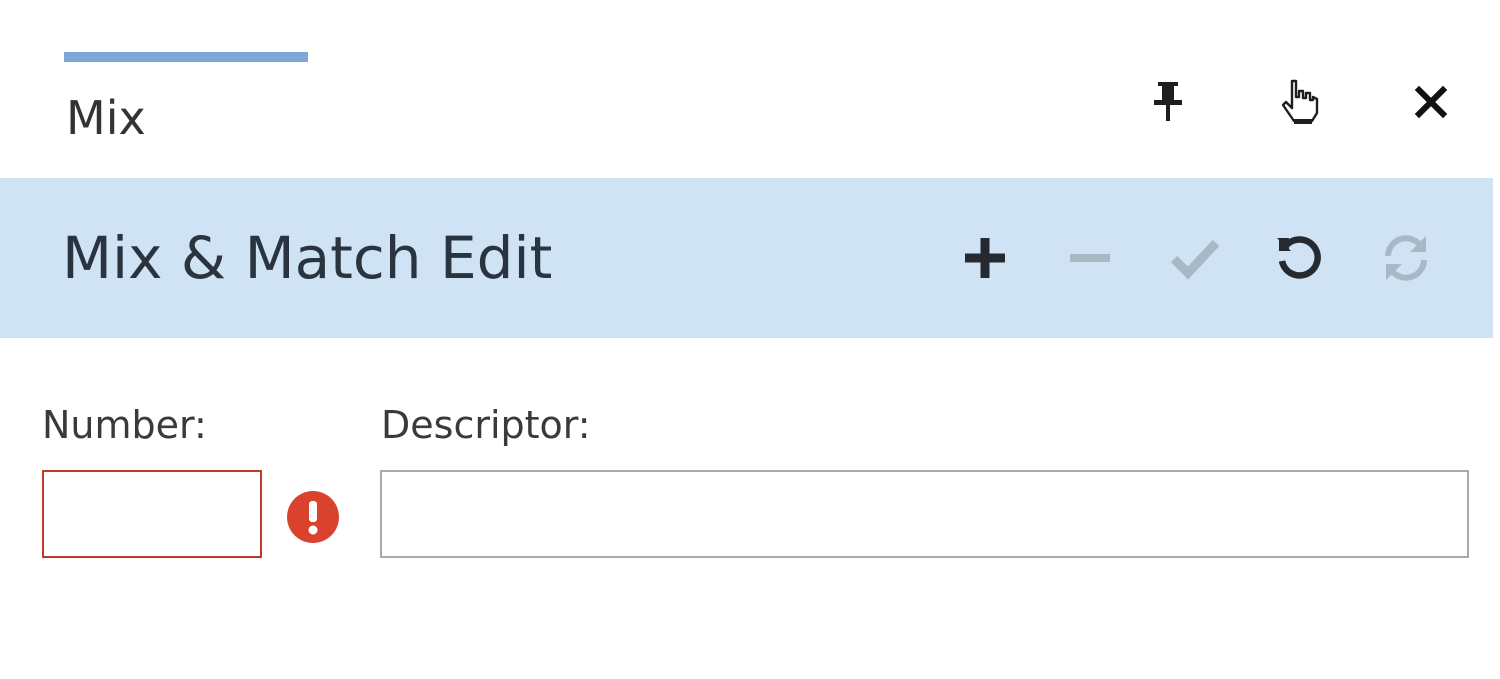 Image resolution: width=1500 pixels, height=679 pixels. What do you see at coordinates (186, 57) in the screenshot?
I see `active-tab-indicator` at bounding box center [186, 57].